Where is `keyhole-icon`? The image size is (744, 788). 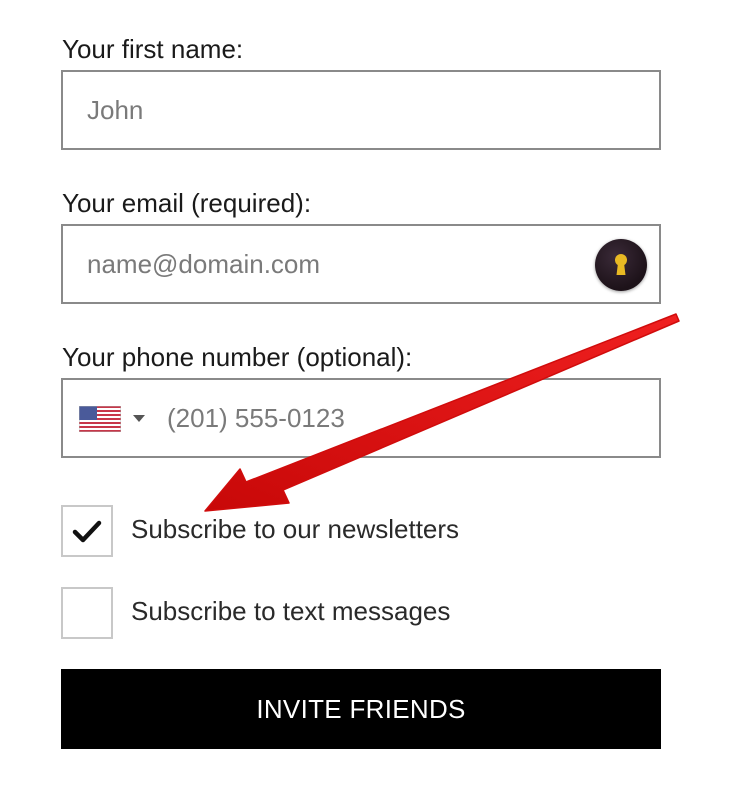
keyhole-icon is located at coordinates (621, 264).